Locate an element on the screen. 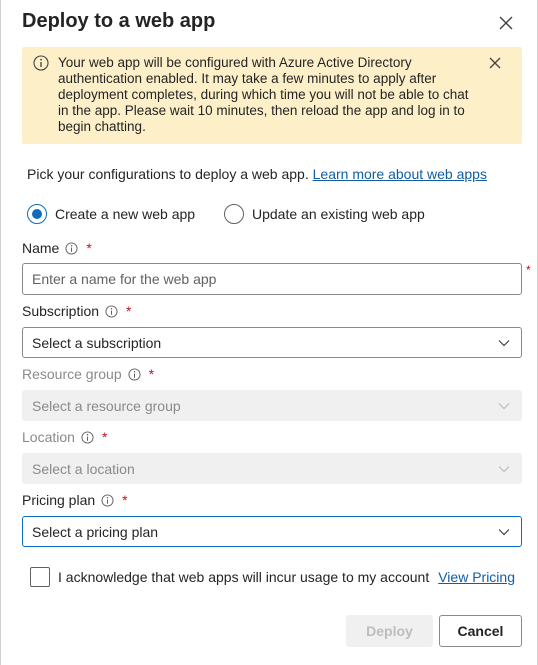 Image resolution: width=538 pixels, height=665 pixels. subscription-label-text: Subscription is located at coordinates (61, 311).